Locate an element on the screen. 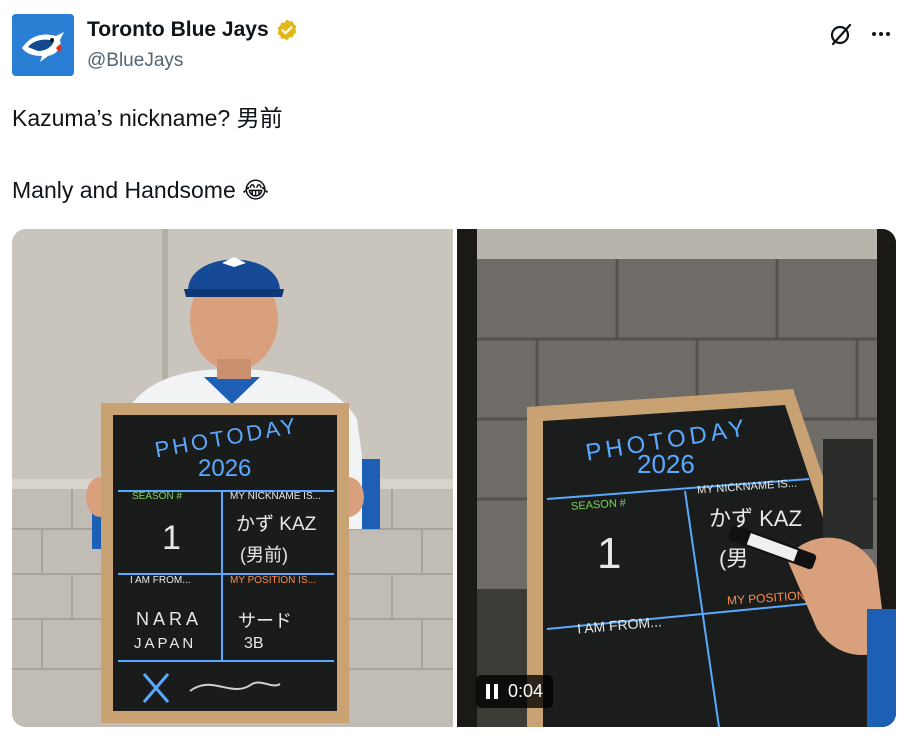 The height and width of the screenshot is (736, 911). pause-icon is located at coordinates (492, 691).